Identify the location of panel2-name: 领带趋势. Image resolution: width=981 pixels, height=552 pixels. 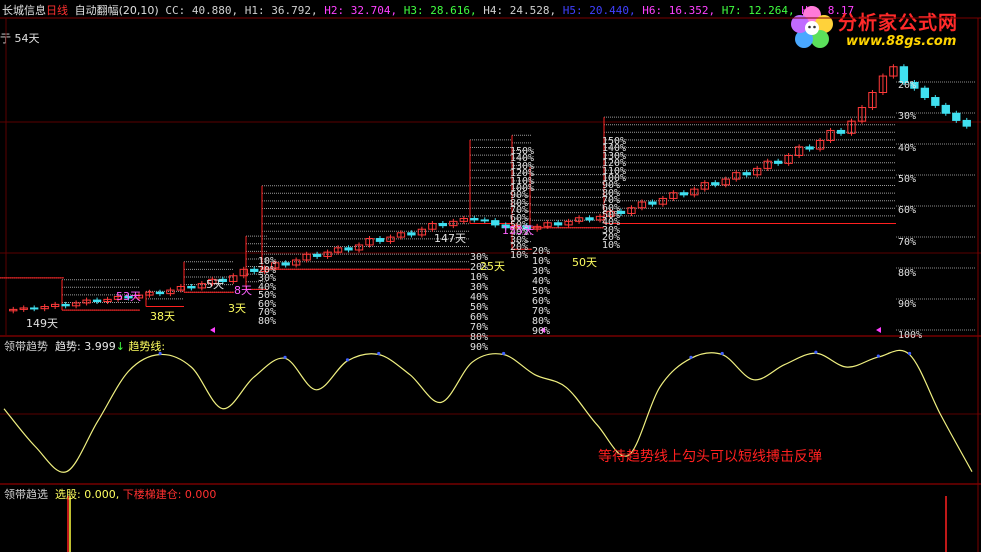
(26, 346).